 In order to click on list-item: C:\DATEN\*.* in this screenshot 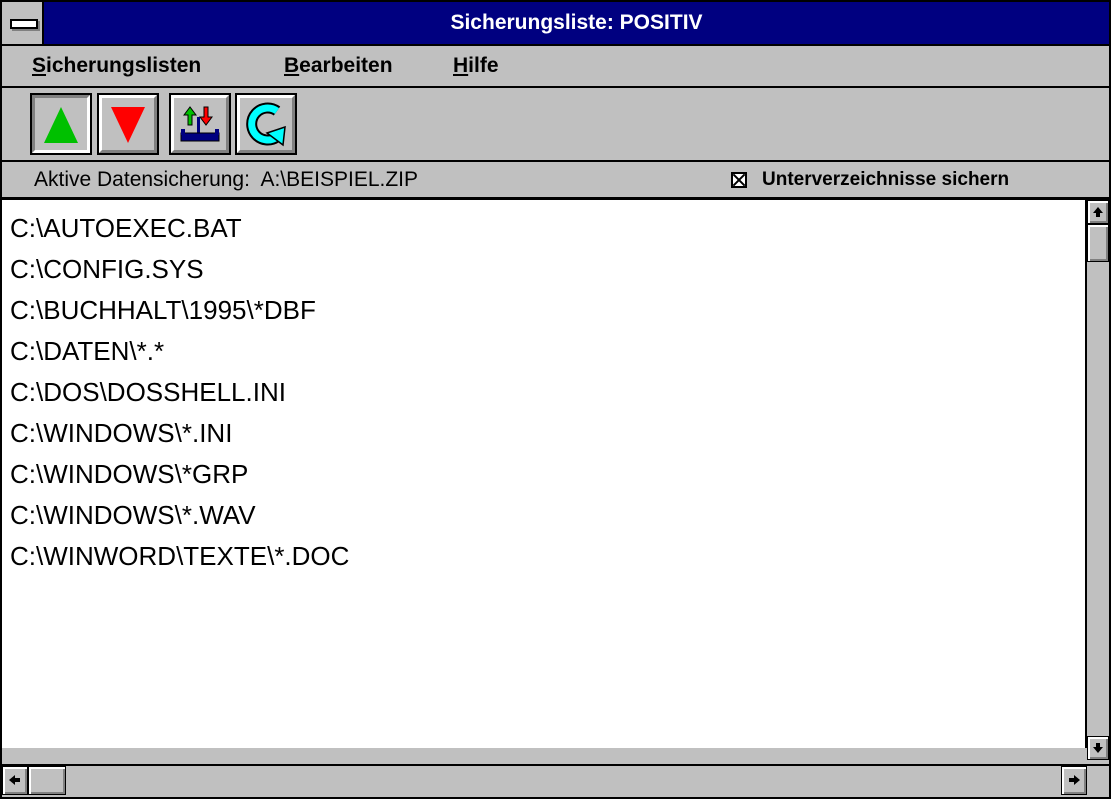, I will do `click(547, 351)`.